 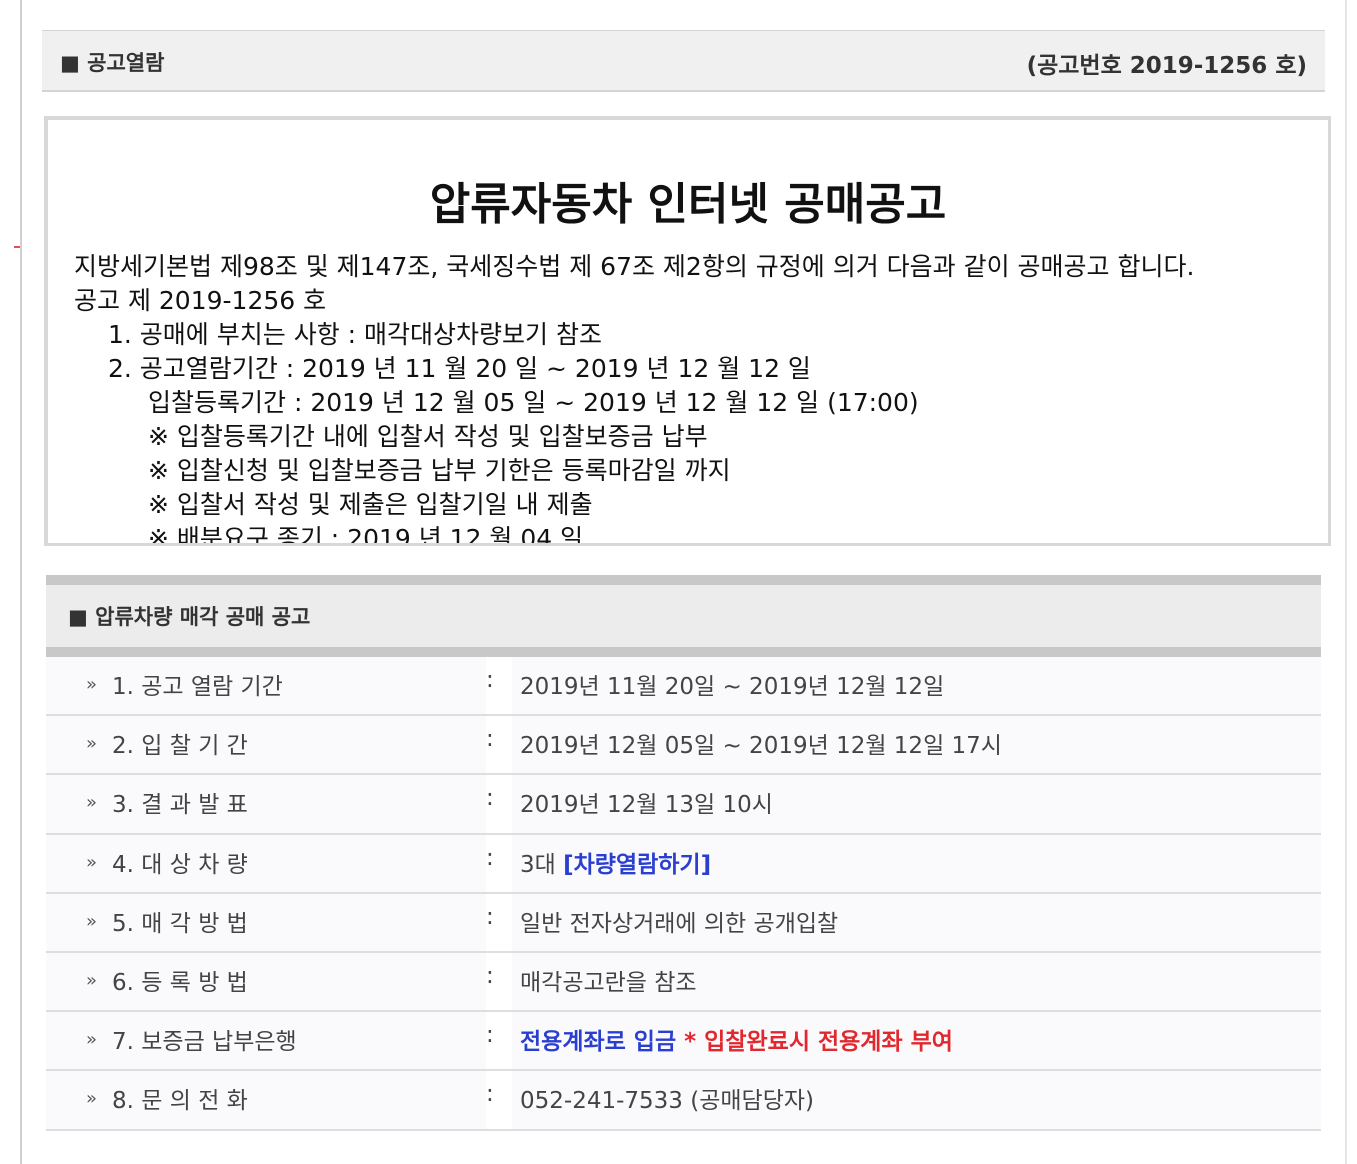 What do you see at coordinates (814, 1042) in the screenshot?
I see `deposit-note: * 입찰완료시 전용계좌 부여` at bounding box center [814, 1042].